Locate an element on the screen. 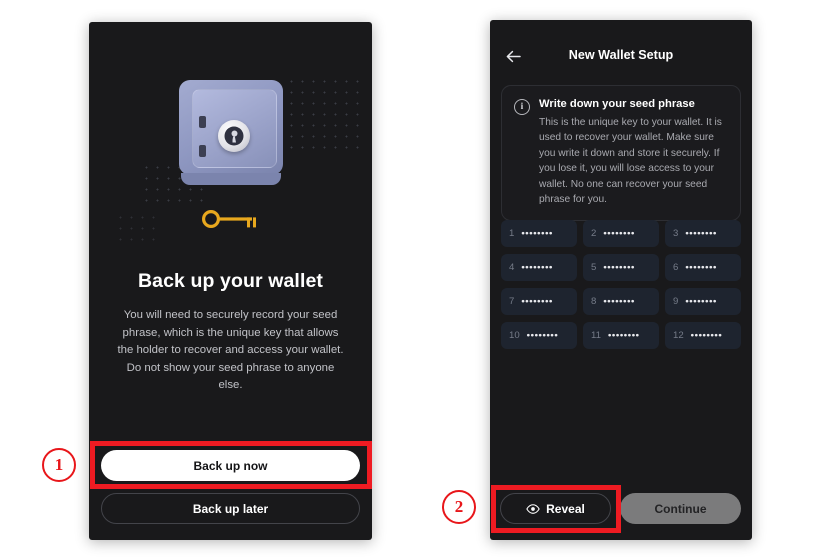 The image size is (840, 560). eye-icon is located at coordinates (533, 508).